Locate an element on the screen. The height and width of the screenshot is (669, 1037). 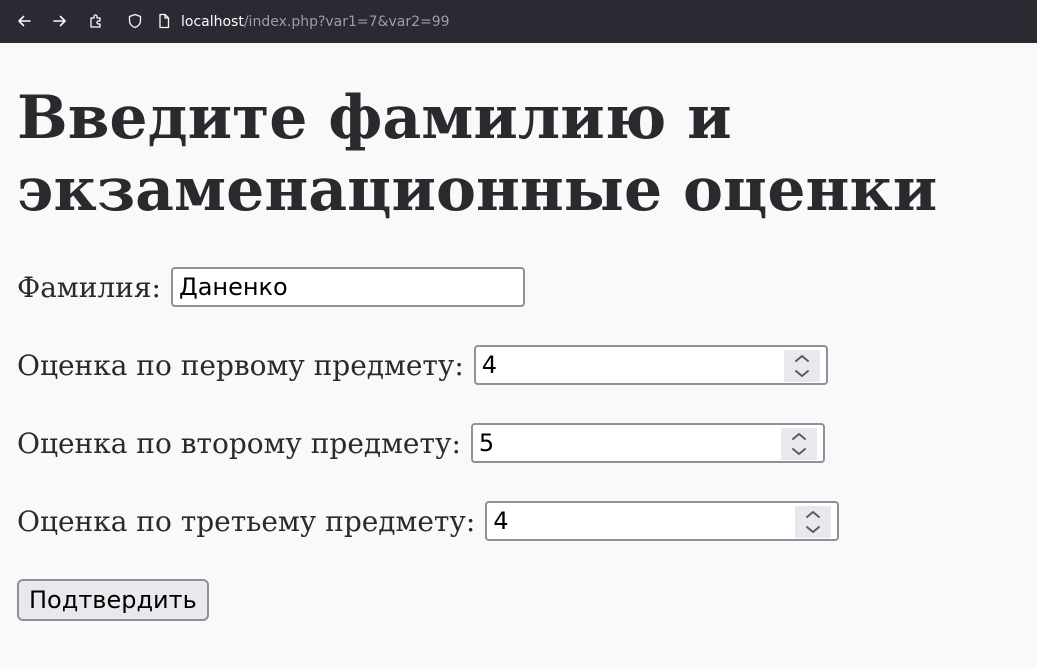
grade2-row: Оценка по второму предмету: is located at coordinates (421, 443).